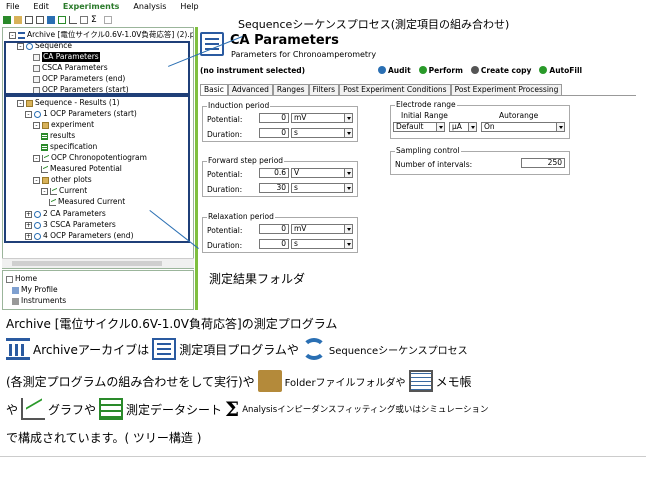 The width and height of the screenshot is (646, 488). What do you see at coordinates (274, 133) in the screenshot?
I see `induction-duration-input: 0` at bounding box center [274, 133].